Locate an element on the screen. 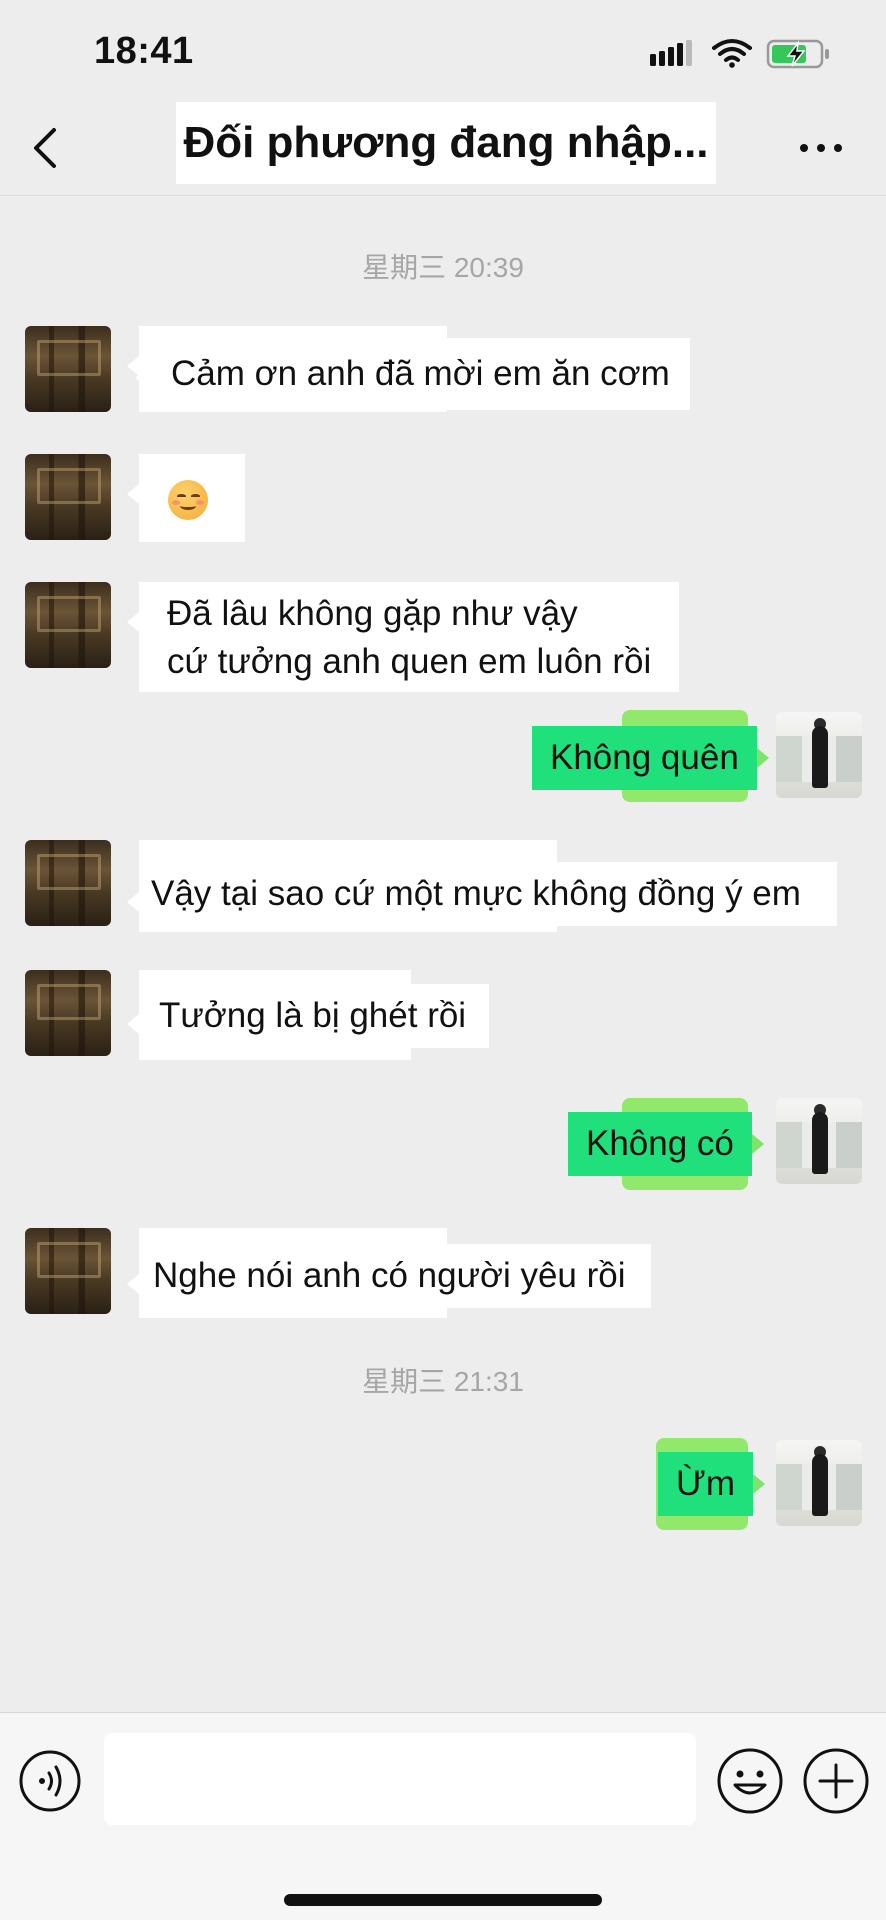  more-dots-icon is located at coordinates (821, 148).